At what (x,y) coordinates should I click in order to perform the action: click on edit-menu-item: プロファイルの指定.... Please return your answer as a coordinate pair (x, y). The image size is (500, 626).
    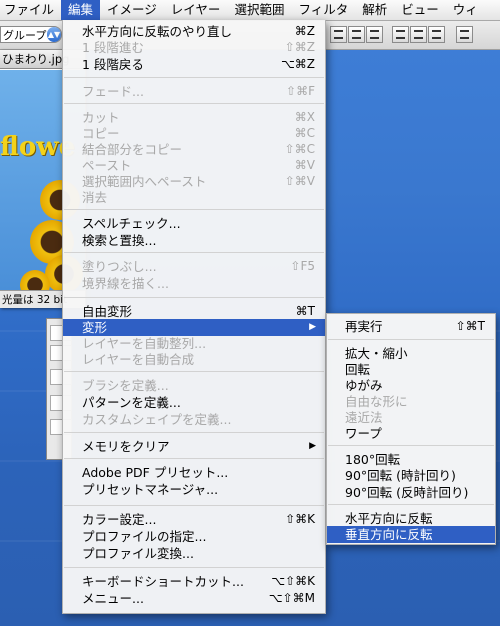
    Looking at the image, I should click on (194, 536).